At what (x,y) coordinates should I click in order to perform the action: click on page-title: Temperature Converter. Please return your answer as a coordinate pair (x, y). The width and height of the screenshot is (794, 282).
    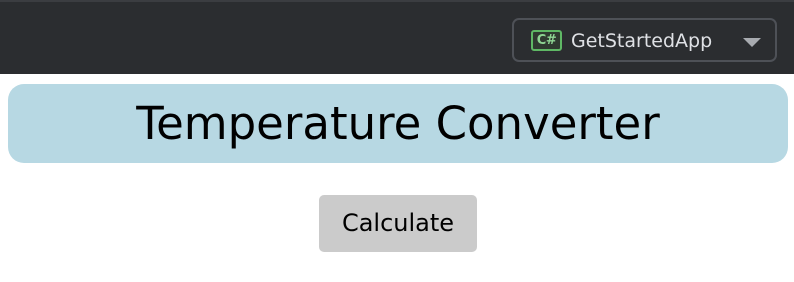
    Looking at the image, I should click on (398, 123).